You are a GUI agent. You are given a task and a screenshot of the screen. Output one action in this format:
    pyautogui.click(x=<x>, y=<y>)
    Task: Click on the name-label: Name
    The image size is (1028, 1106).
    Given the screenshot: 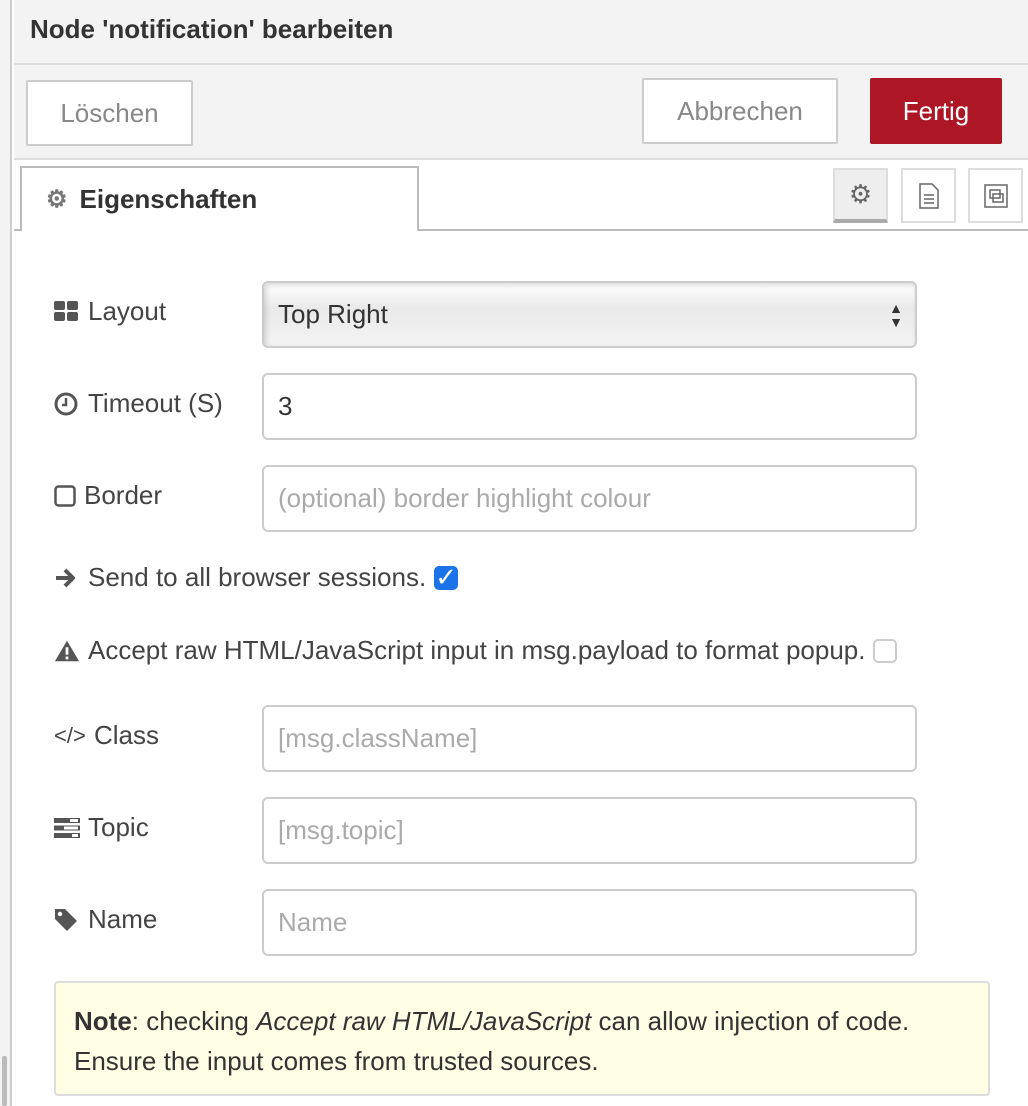 What is the action you would take?
    pyautogui.click(x=105, y=919)
    